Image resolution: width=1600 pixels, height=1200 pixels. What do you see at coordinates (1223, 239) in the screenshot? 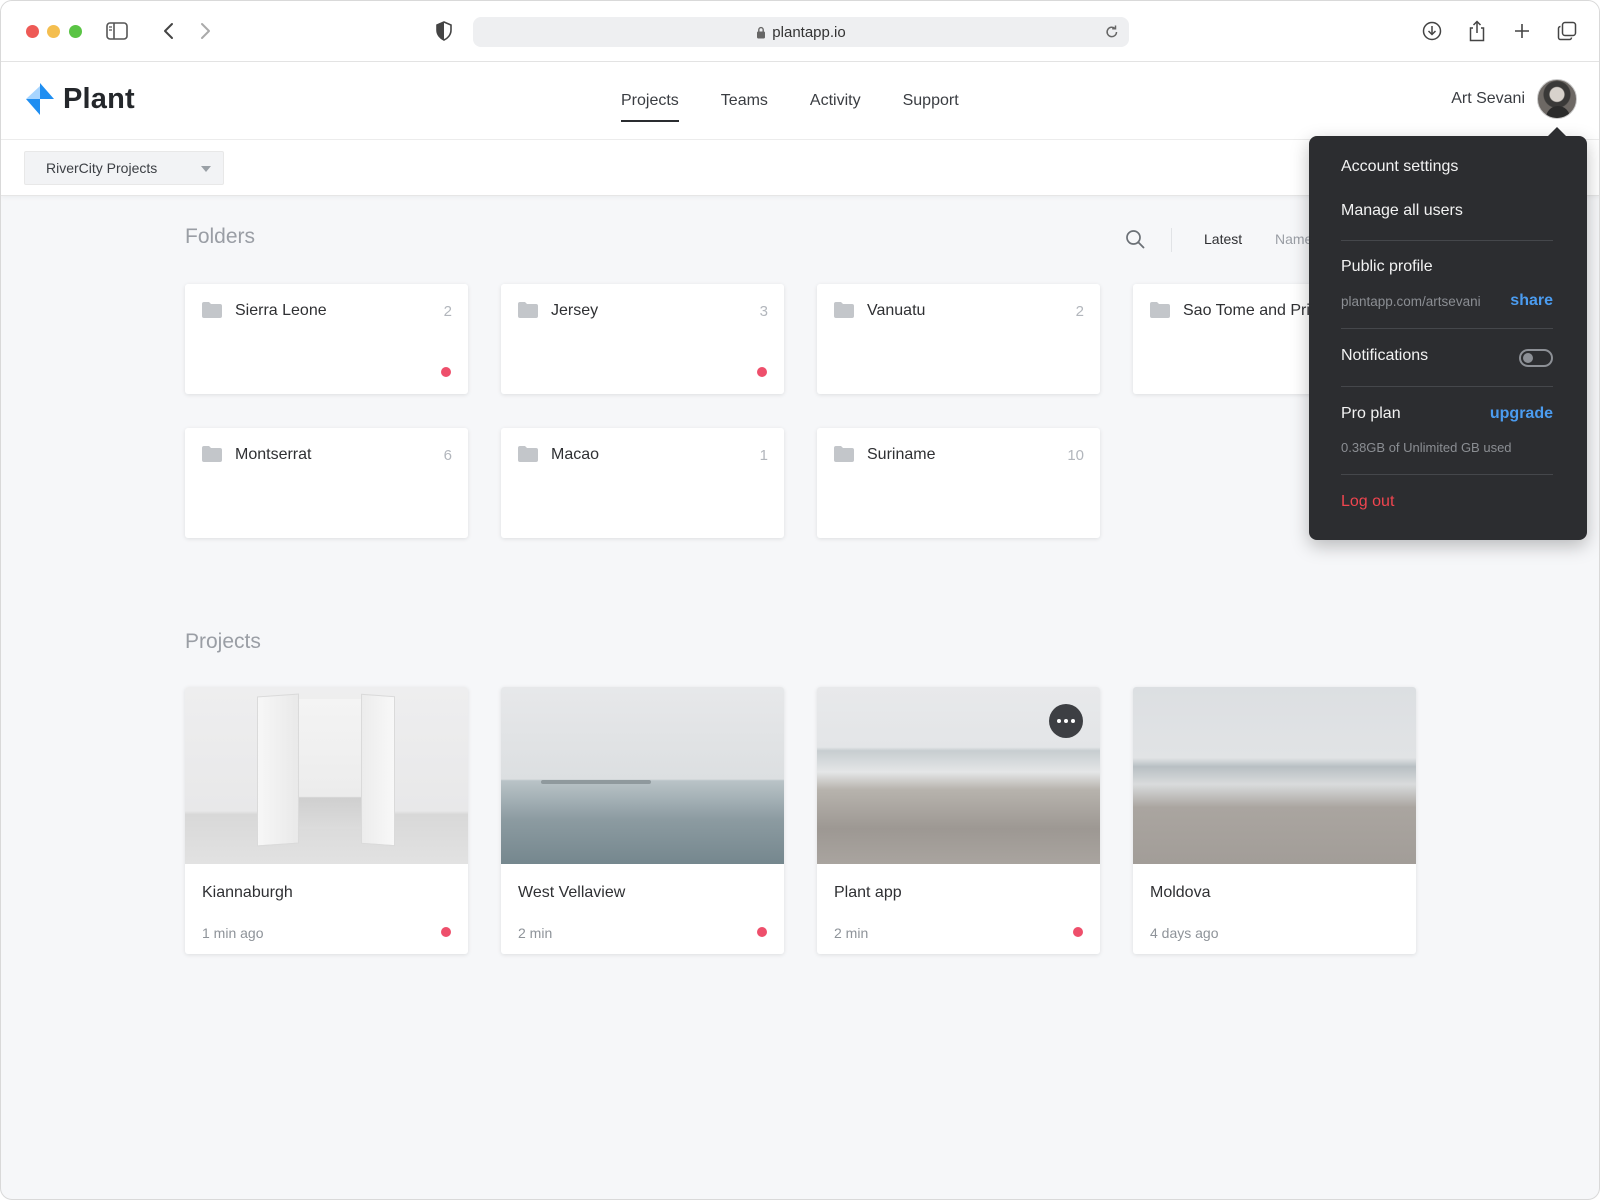
I see `sort-latest-button: Latest` at bounding box center [1223, 239].